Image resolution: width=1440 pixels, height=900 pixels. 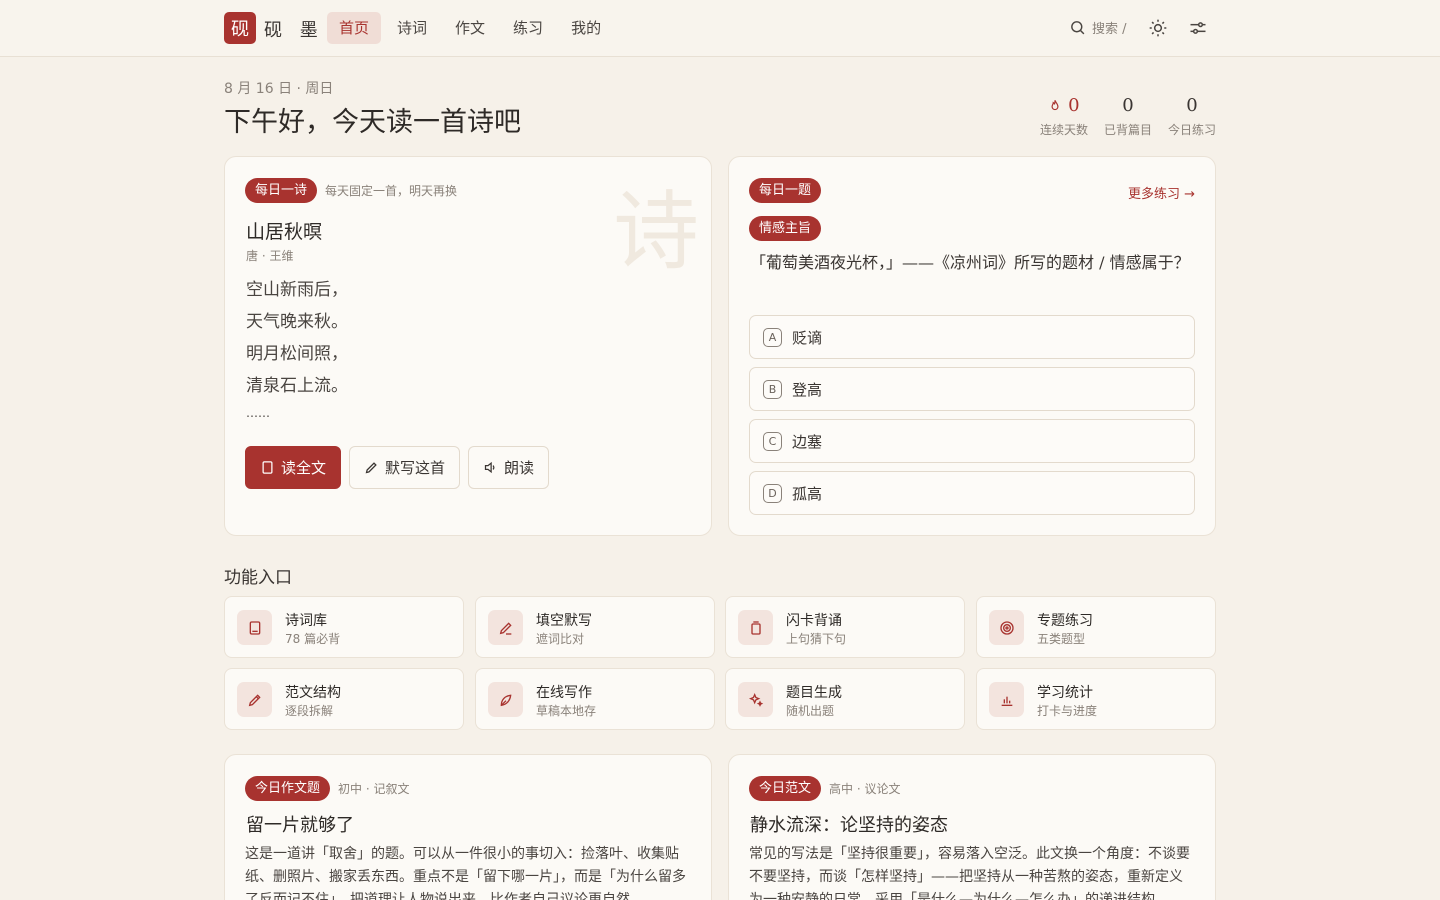 What do you see at coordinates (1063, 130) in the screenshot?
I see `stat-label: 连续天数` at bounding box center [1063, 130].